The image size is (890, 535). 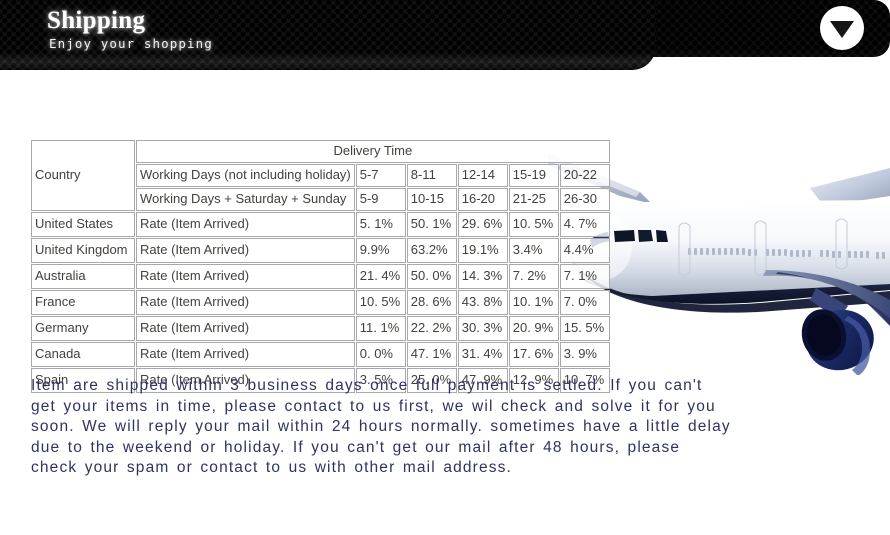 I want to click on rate-cell: 47. 1%, so click(x=431, y=354).